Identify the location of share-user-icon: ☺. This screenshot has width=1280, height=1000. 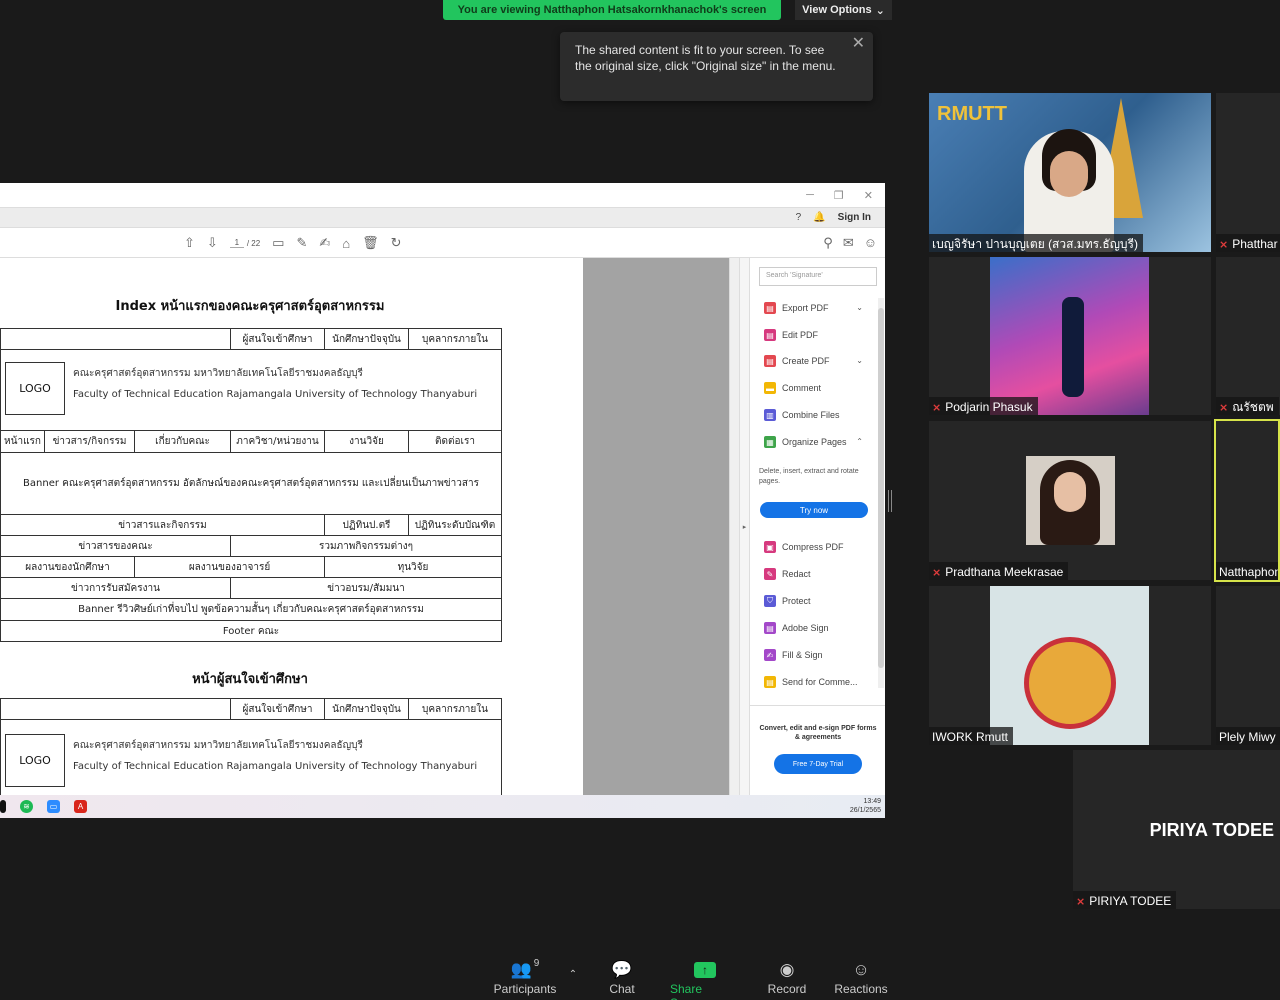
(870, 243).